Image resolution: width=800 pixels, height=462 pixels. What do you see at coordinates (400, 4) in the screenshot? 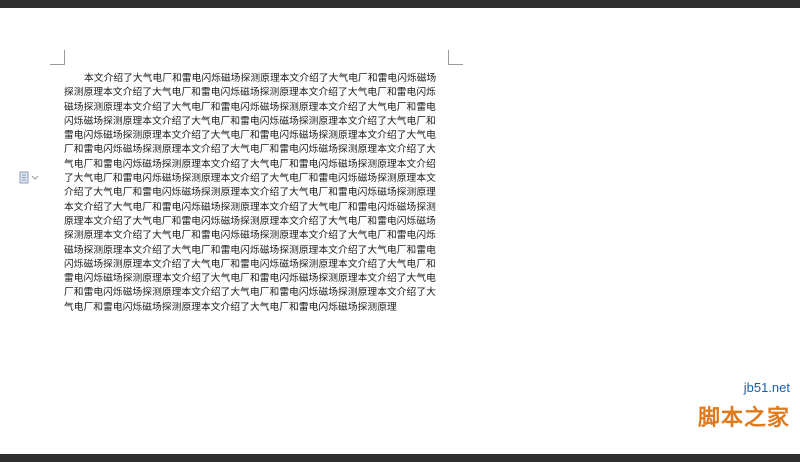
I see `window-top-edge` at bounding box center [400, 4].